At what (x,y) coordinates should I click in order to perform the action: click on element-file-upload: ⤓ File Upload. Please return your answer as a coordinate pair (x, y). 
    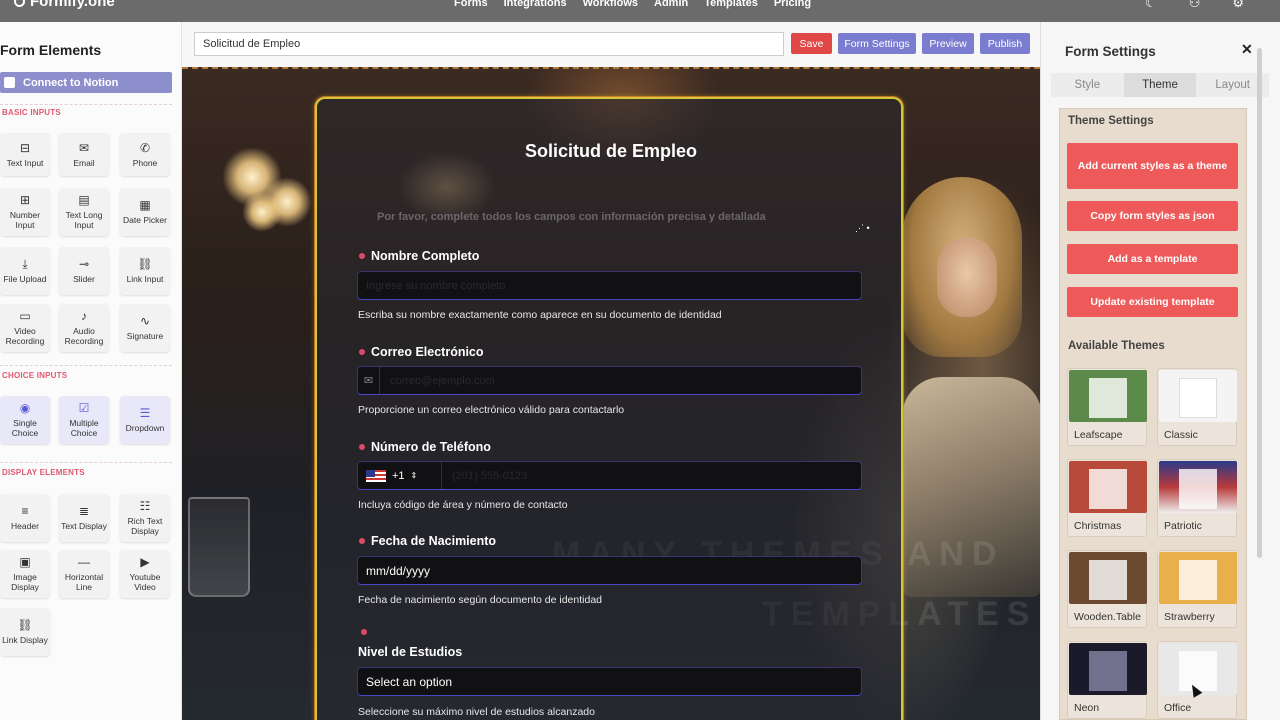
    Looking at the image, I should click on (25, 271).